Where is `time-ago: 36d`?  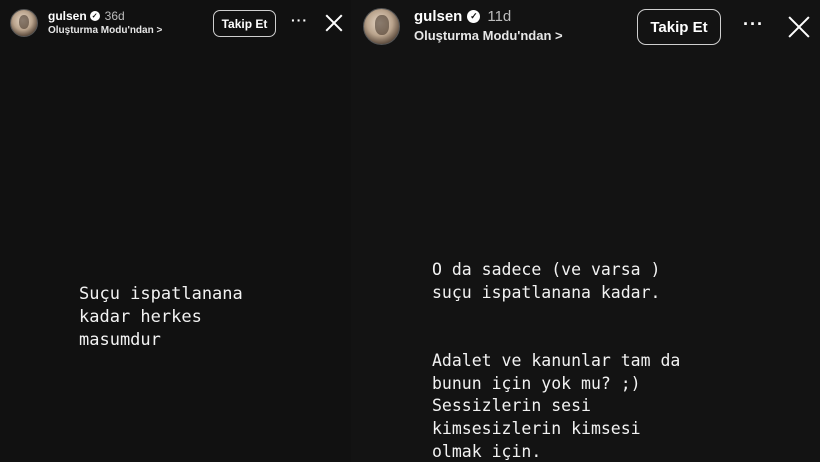
time-ago: 36d is located at coordinates (114, 16).